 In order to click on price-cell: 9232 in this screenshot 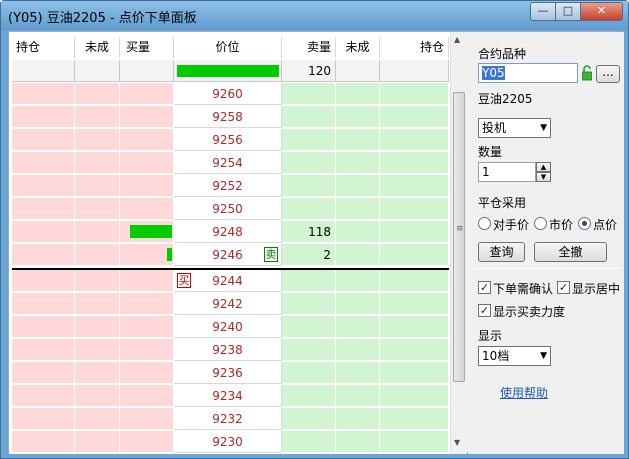, I will do `click(228, 419)`.